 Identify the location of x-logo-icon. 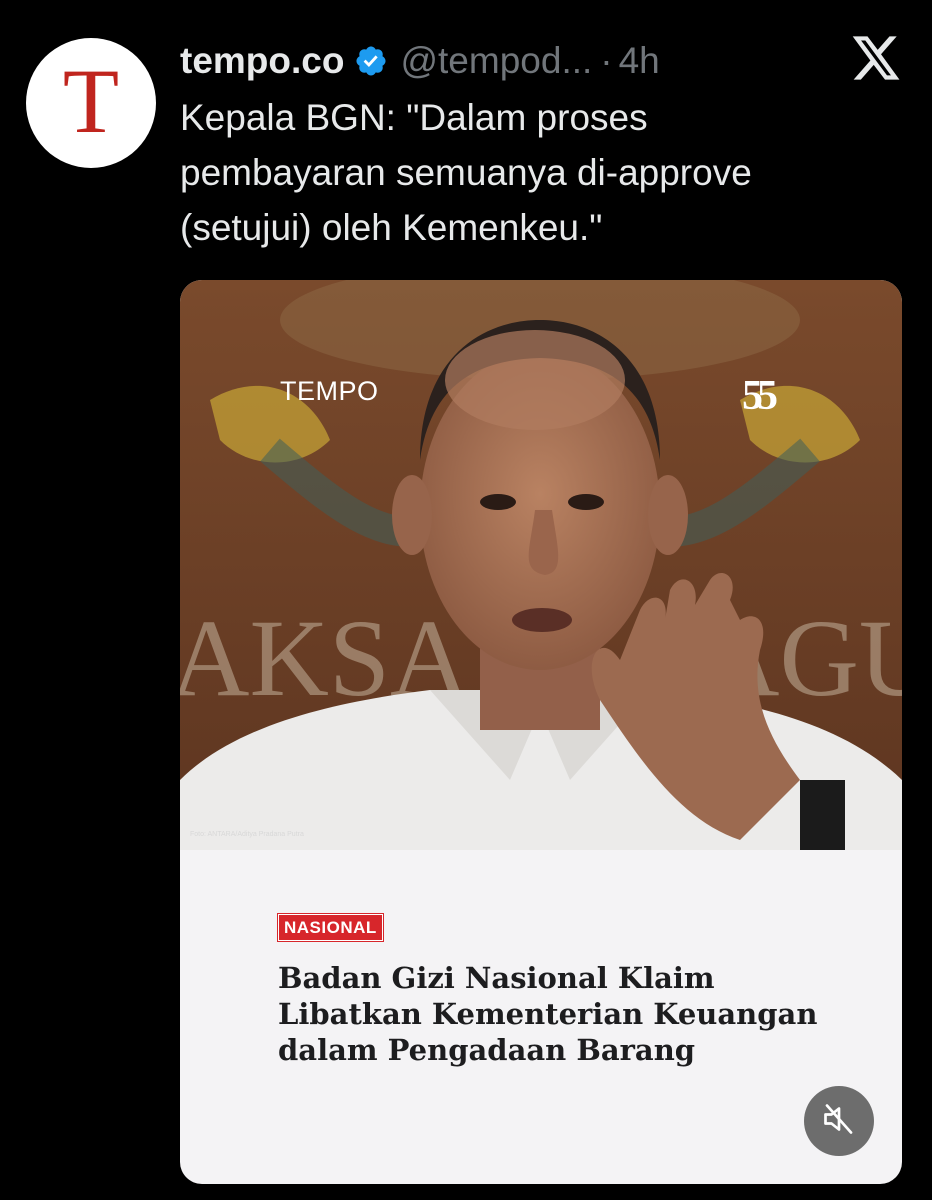
(876, 58).